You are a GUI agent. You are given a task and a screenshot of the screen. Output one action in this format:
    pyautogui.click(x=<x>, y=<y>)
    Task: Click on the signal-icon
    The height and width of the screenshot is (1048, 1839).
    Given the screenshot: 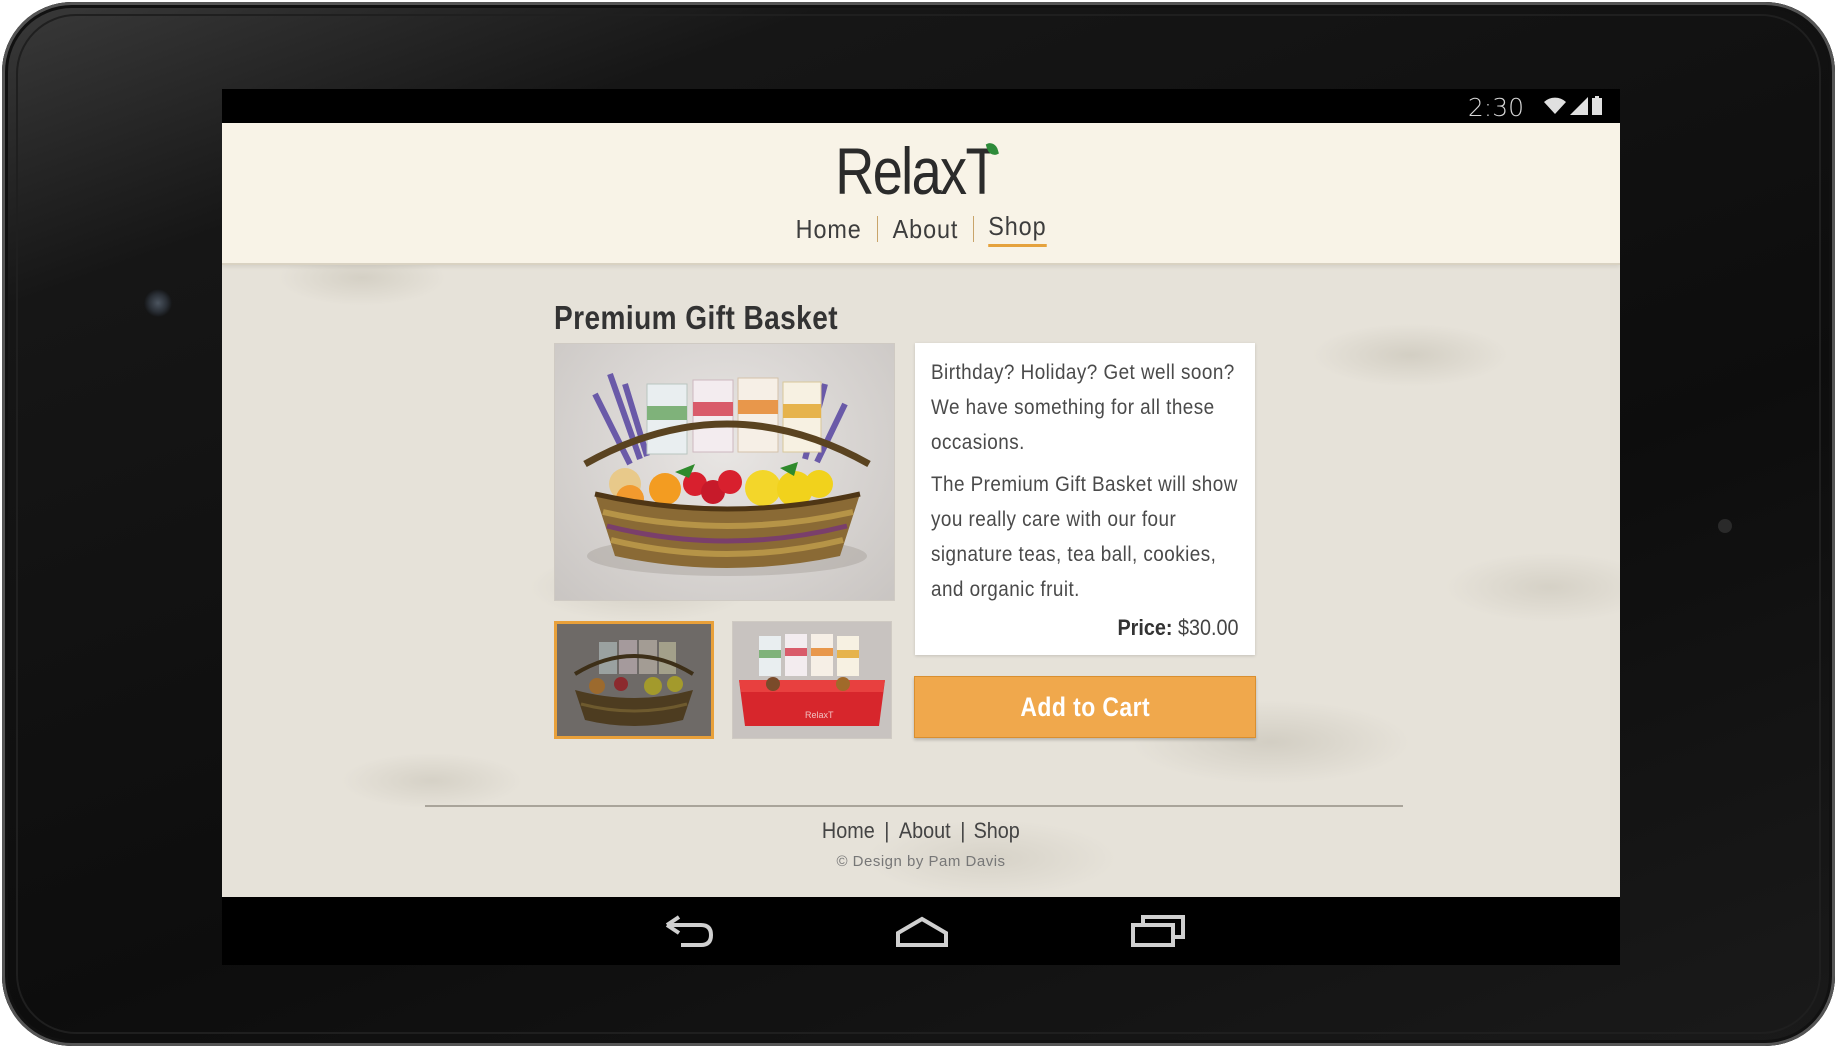 What is the action you would take?
    pyautogui.click(x=1579, y=106)
    